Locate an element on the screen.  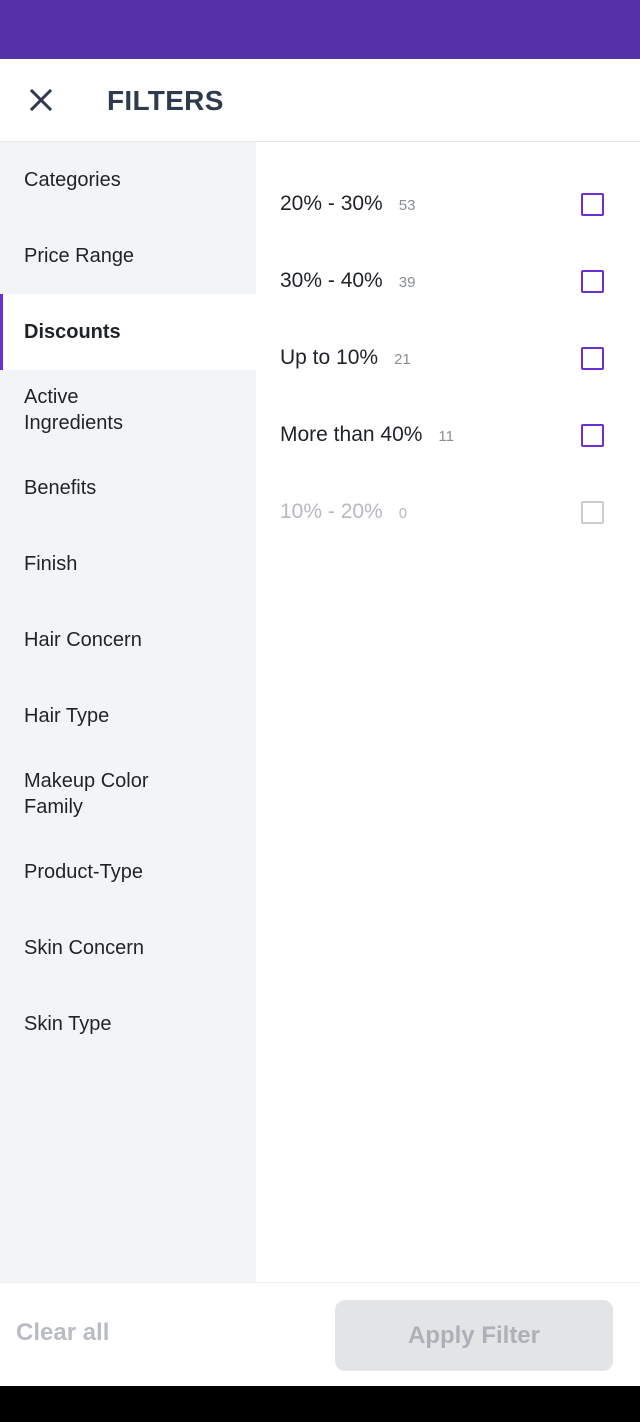
sidebar-item-hair-type: Hair Type is located at coordinates (128, 716).